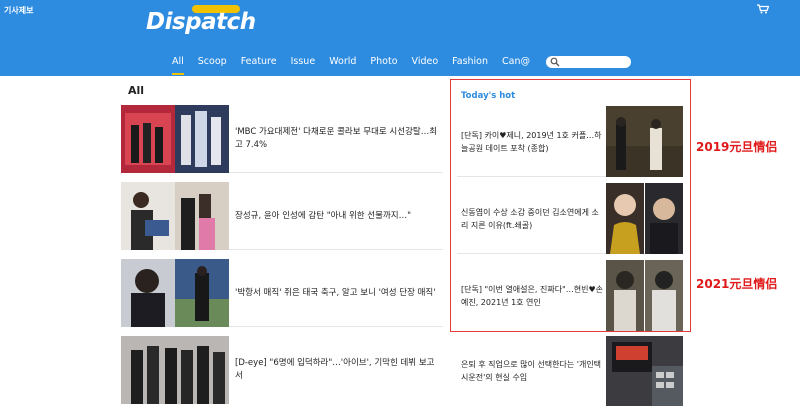 Image resolution: width=800 pixels, height=410 pixels. What do you see at coordinates (555, 62) in the screenshot?
I see `search-icon` at bounding box center [555, 62].